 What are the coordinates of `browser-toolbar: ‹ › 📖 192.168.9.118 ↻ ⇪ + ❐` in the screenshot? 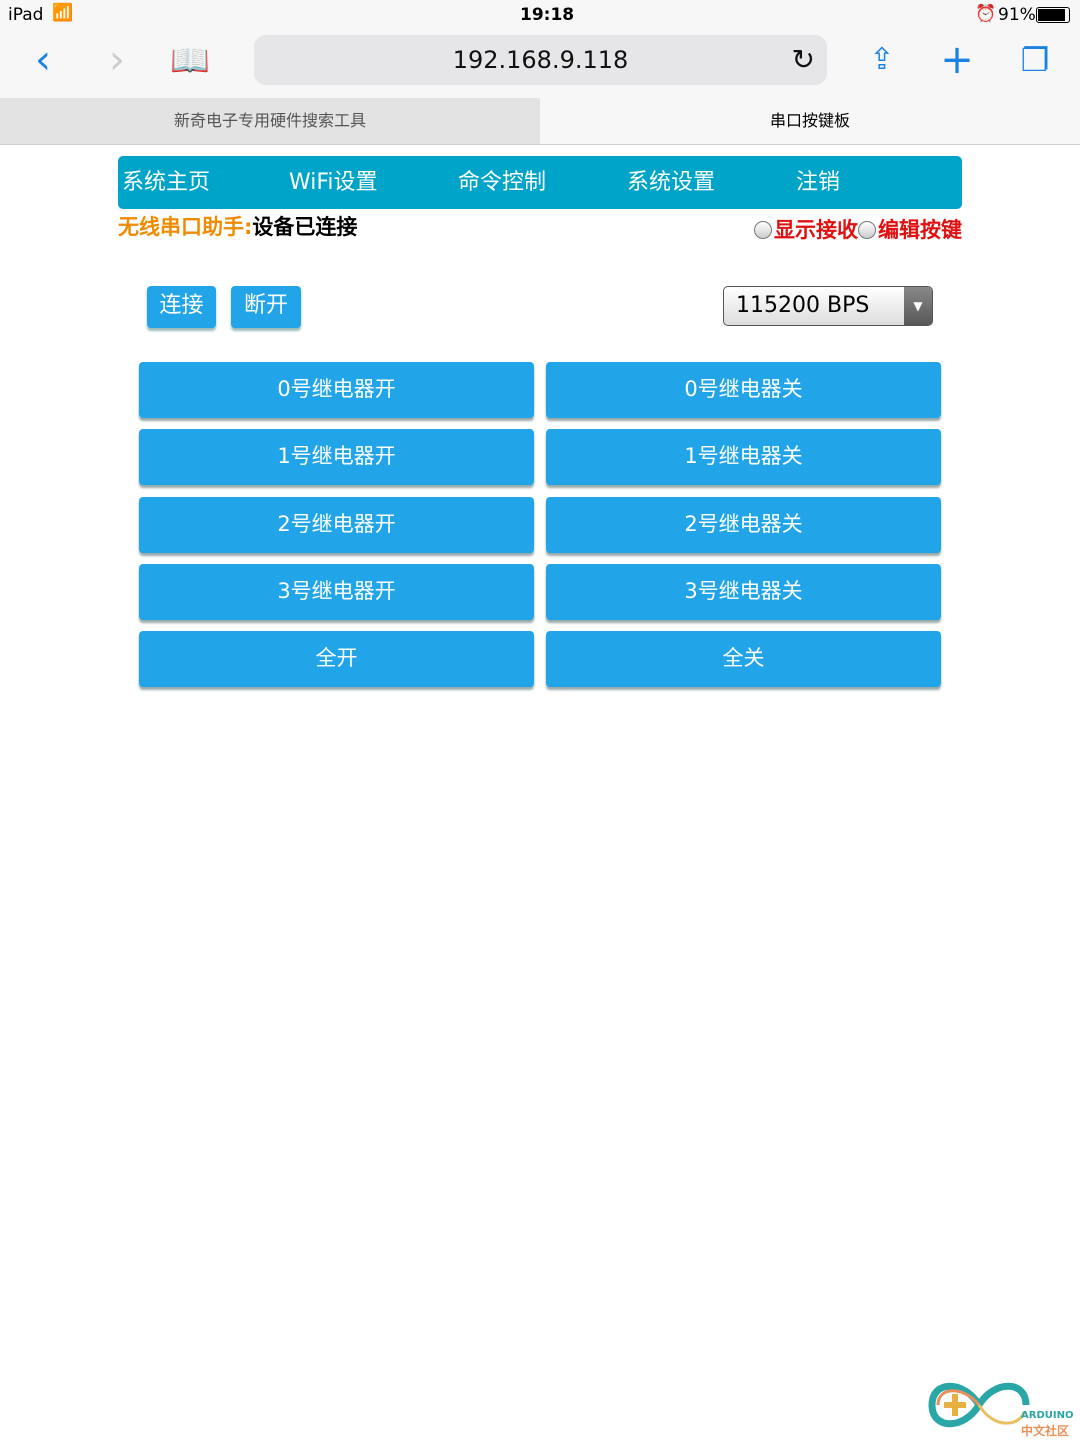 It's located at (540, 64).